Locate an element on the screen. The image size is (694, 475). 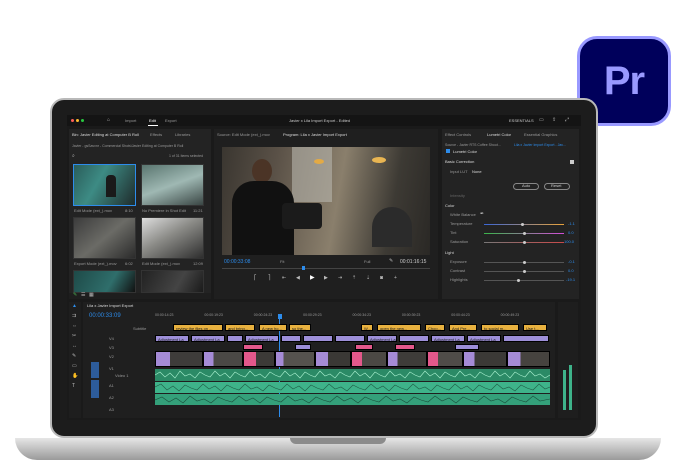
a3-track is located at coordinates (352, 399).